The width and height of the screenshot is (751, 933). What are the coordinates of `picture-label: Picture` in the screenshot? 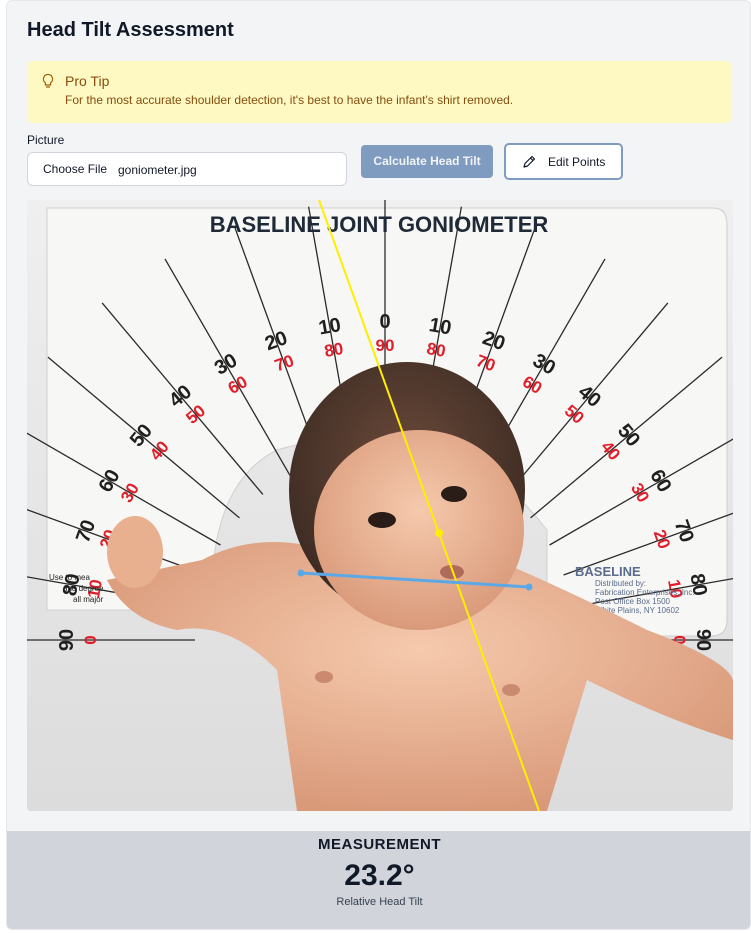 It's located at (46, 140).